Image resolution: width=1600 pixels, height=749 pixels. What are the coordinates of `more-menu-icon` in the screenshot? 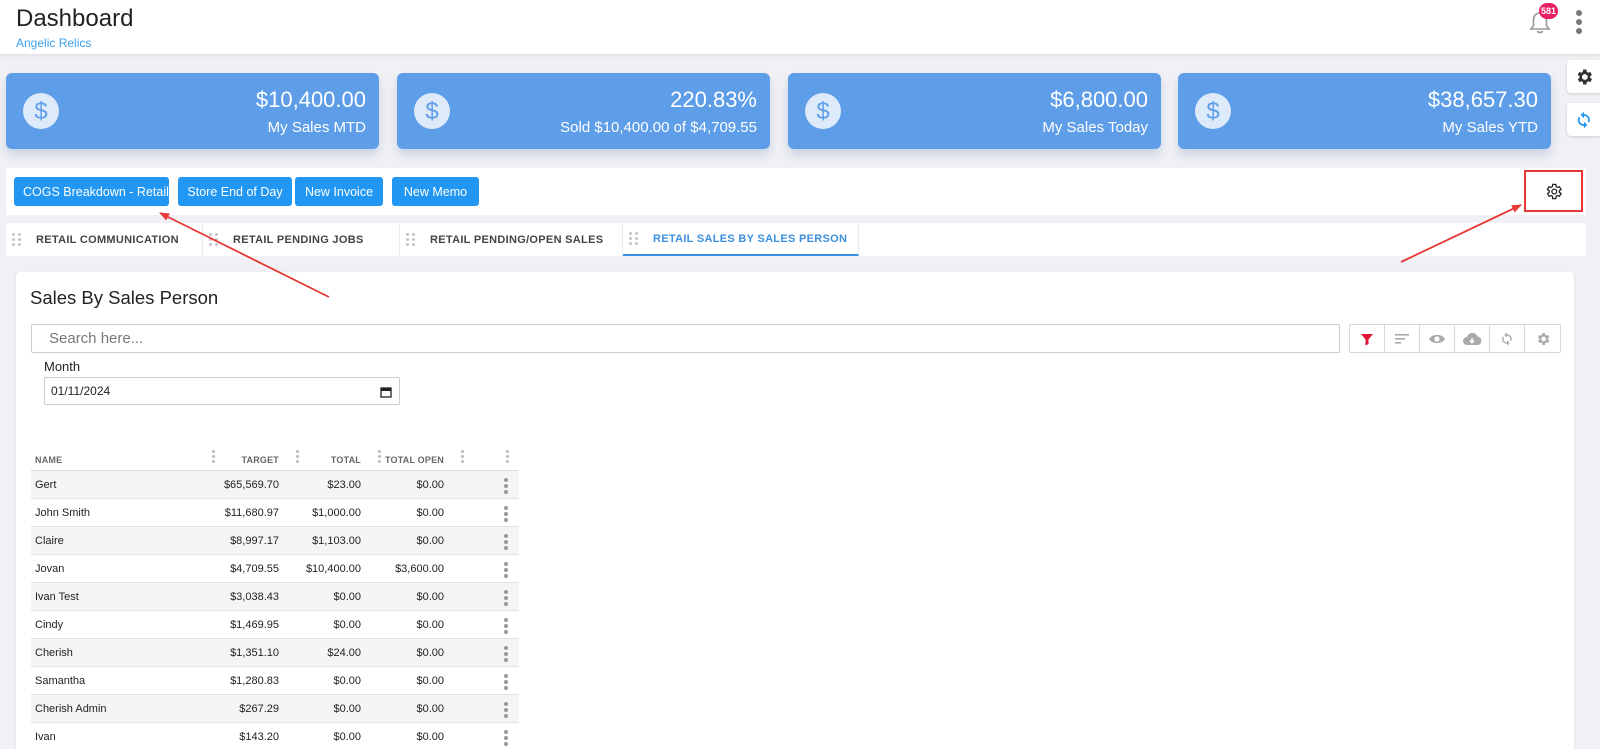 It's located at (1579, 25).